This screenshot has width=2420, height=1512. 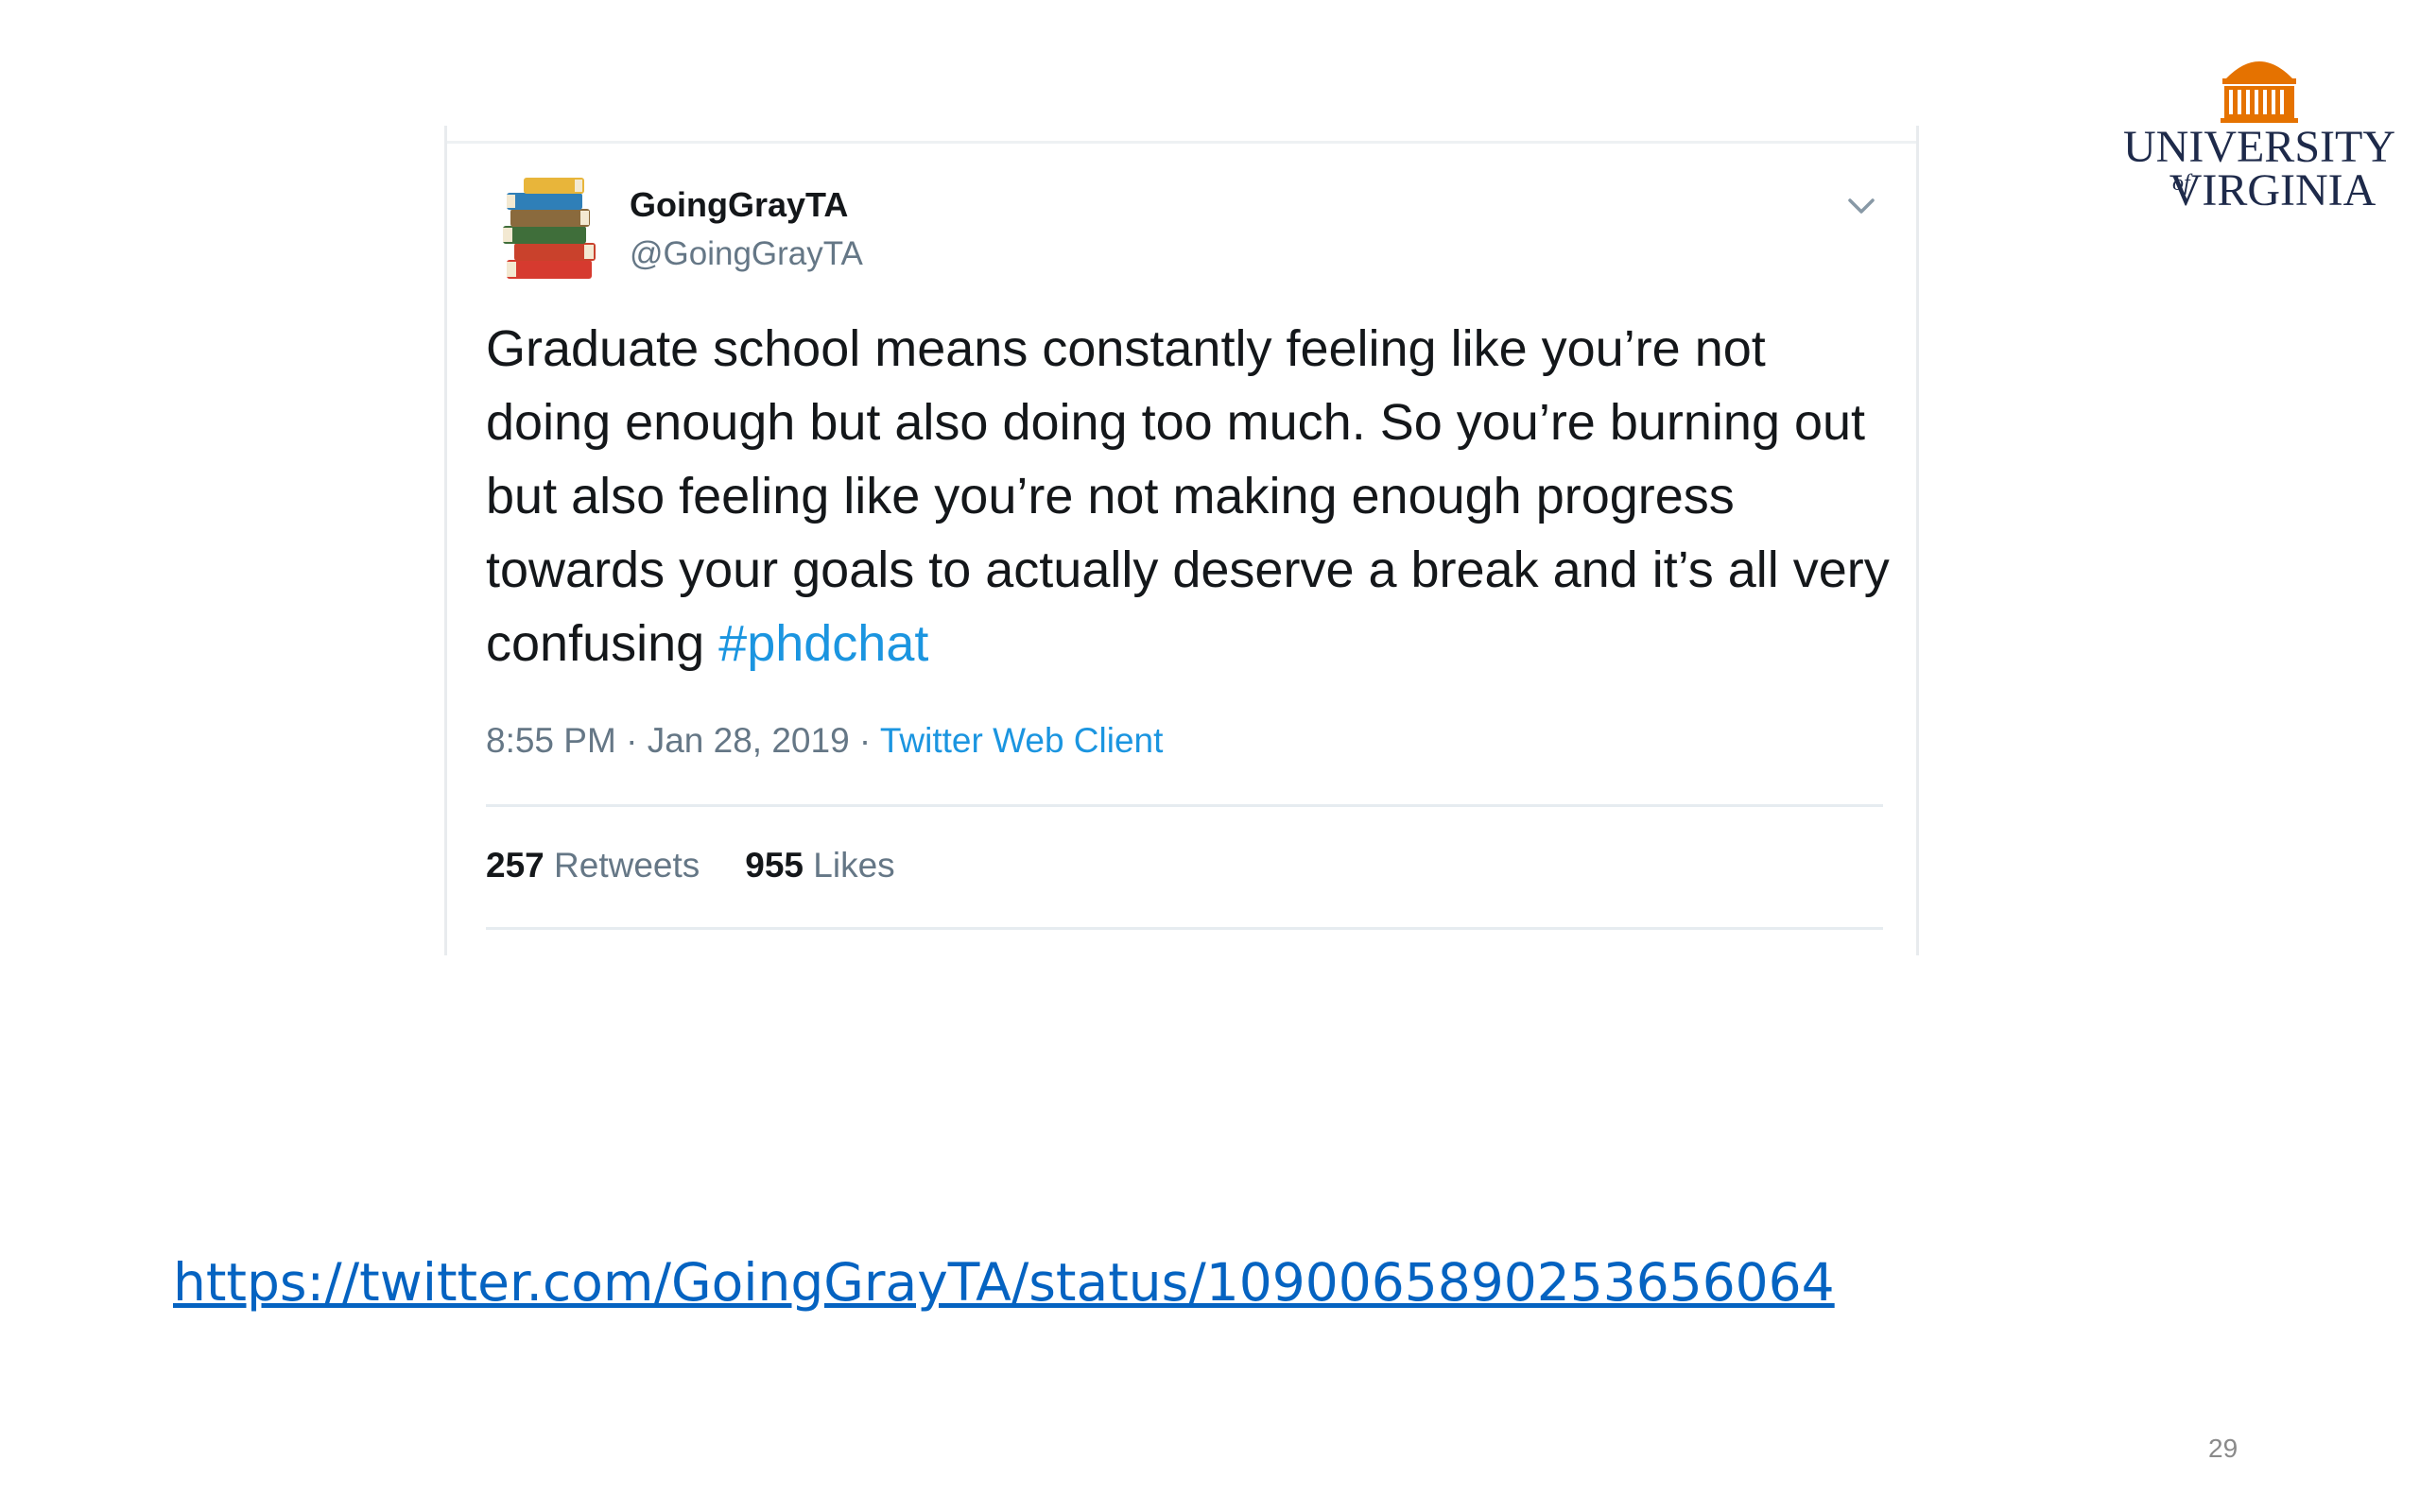 I want to click on rotunda-icon, so click(x=2259, y=92).